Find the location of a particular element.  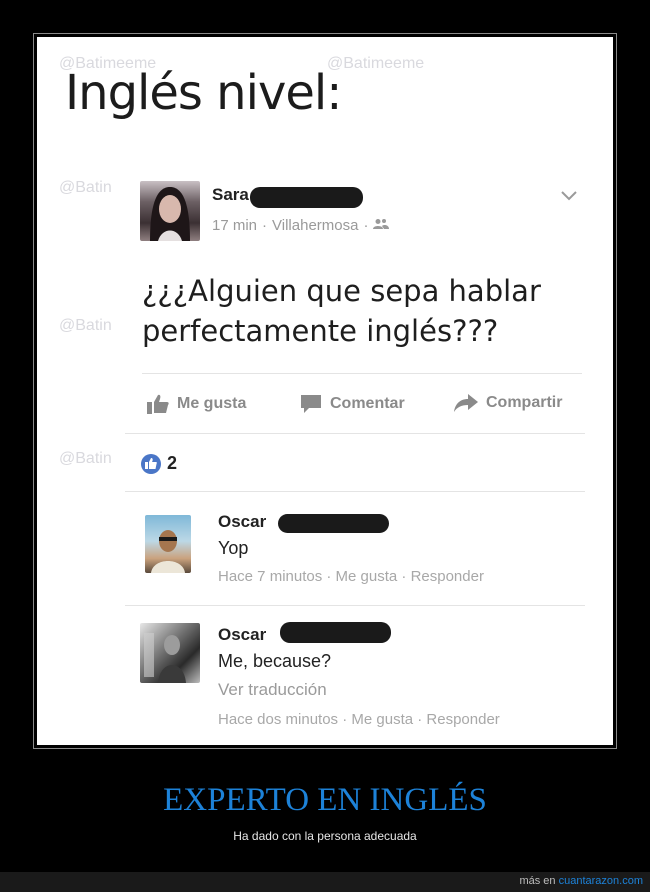

post-text-line: ¿¿¿Alguien que sepa hablar is located at coordinates (341, 291).